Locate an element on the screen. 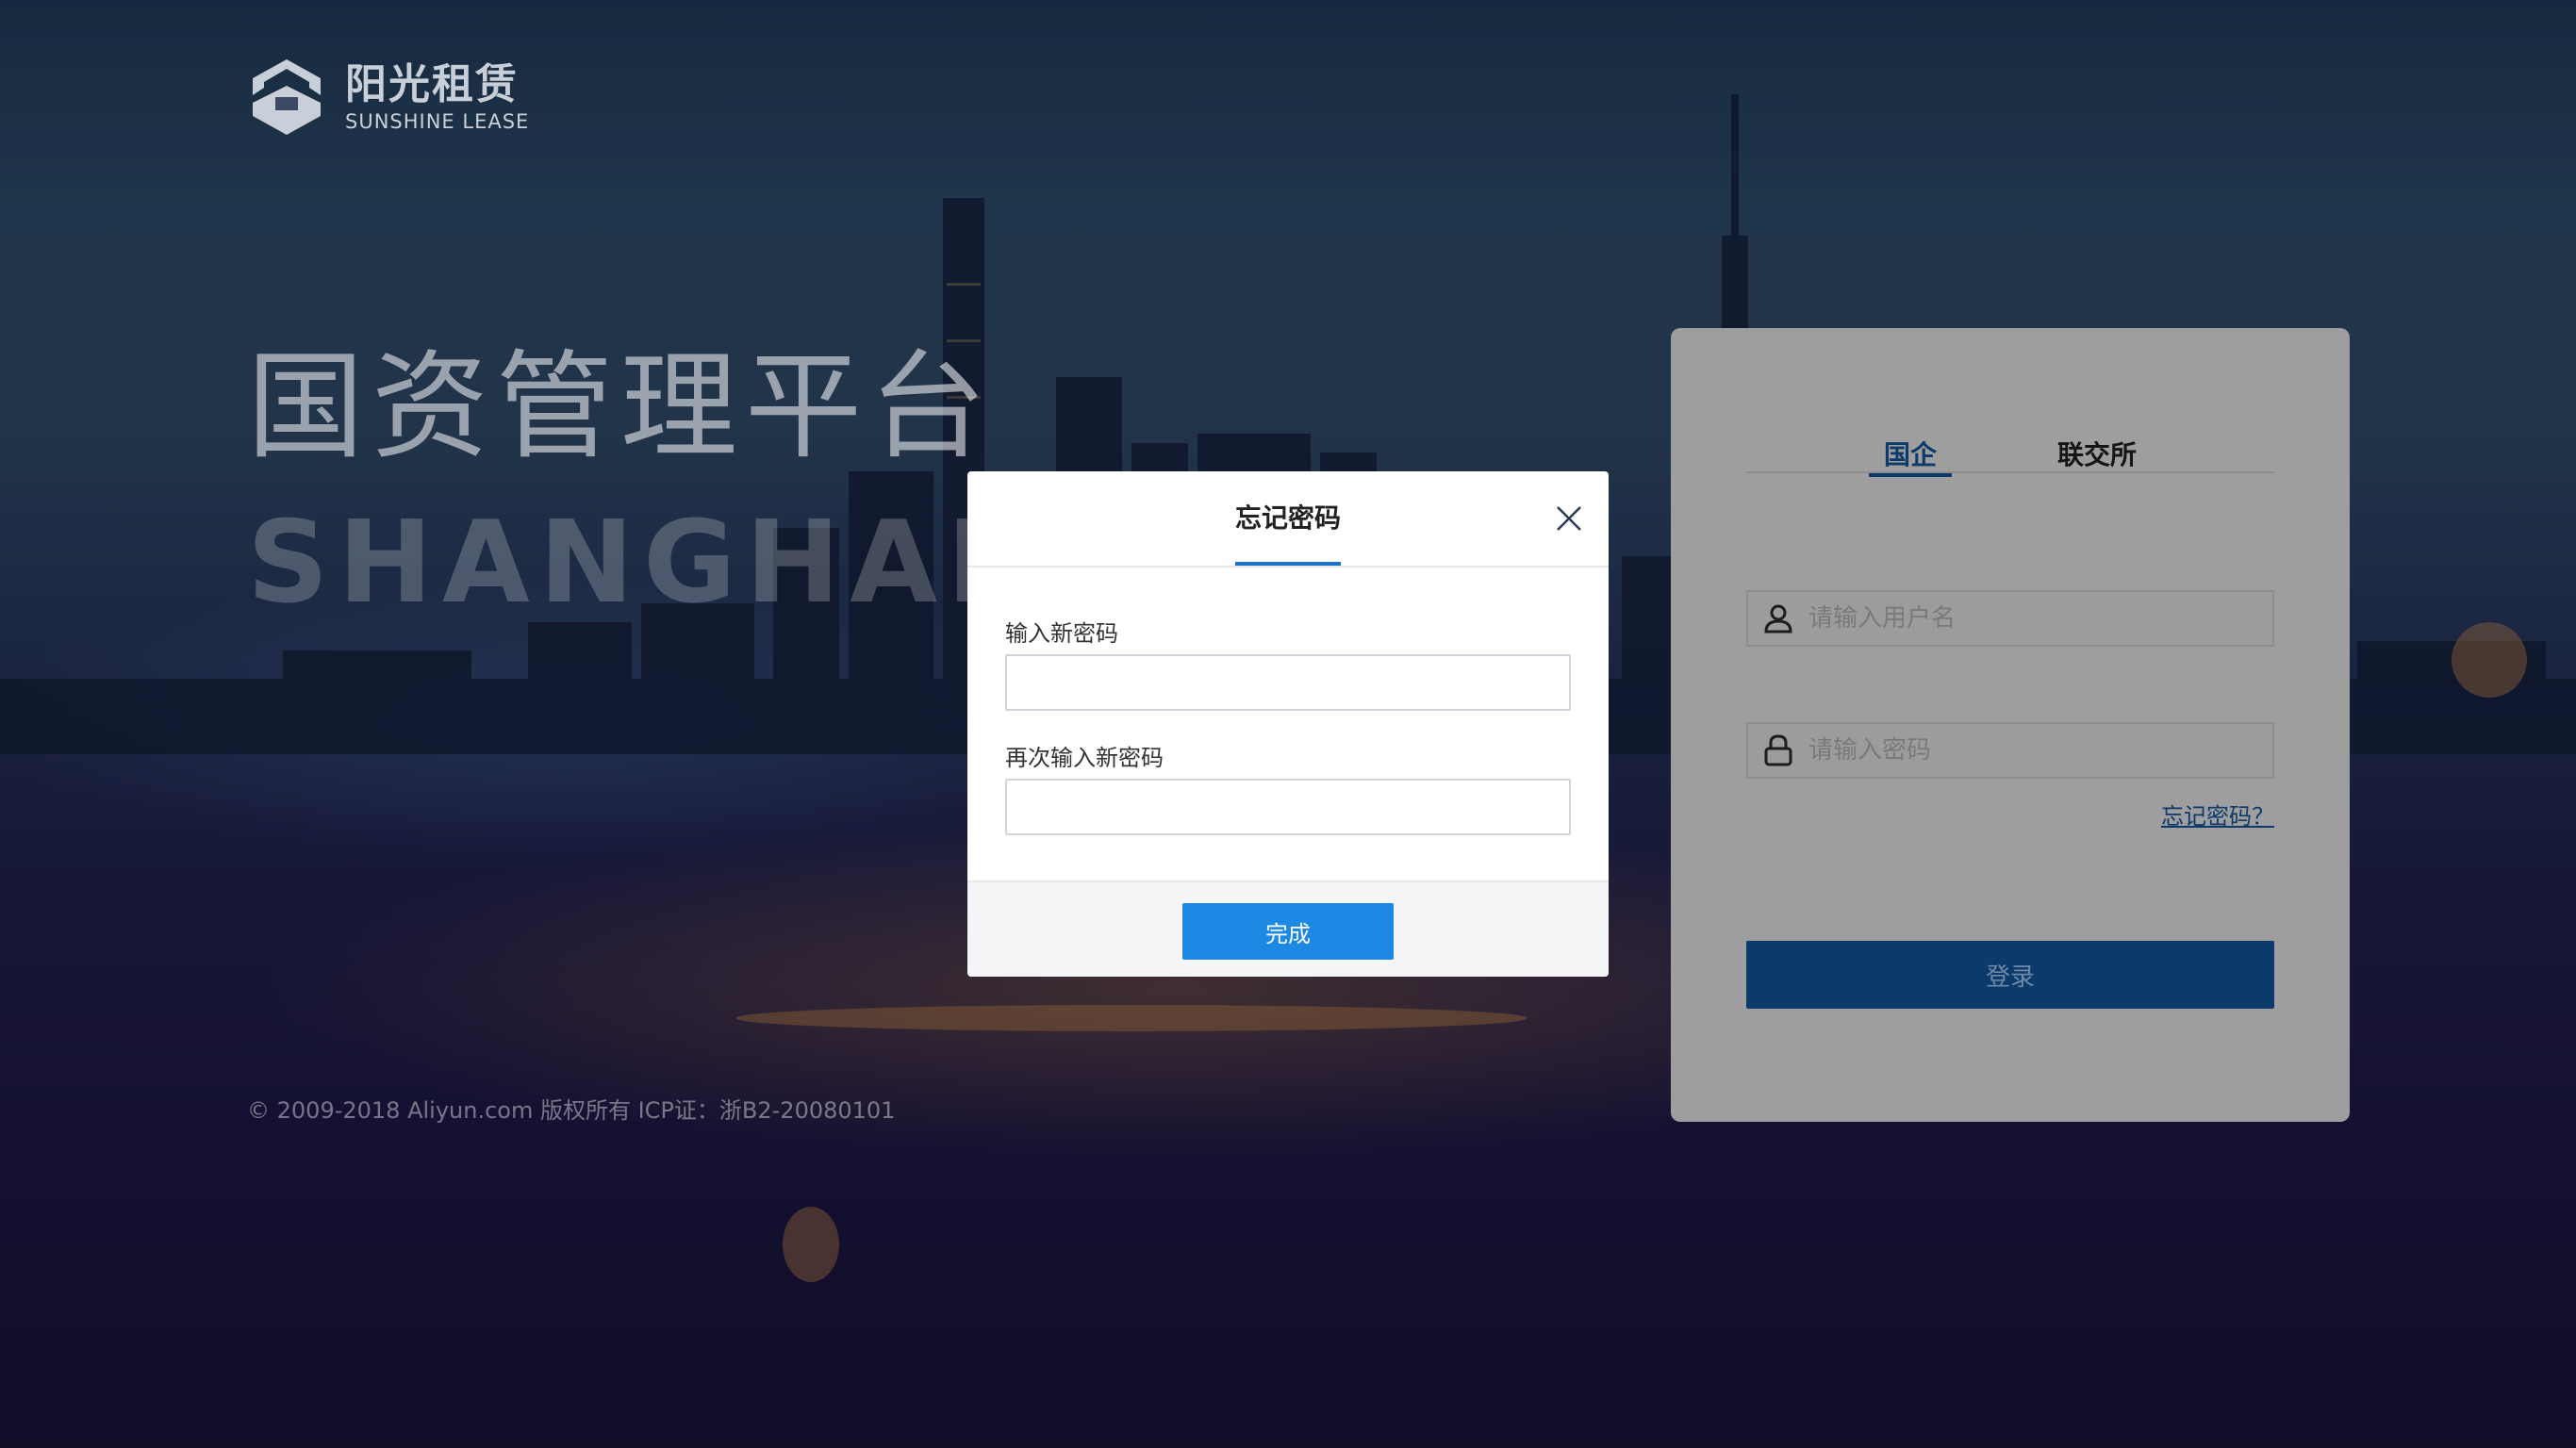  hero-title: 国资管理平台 is located at coordinates (621, 407).